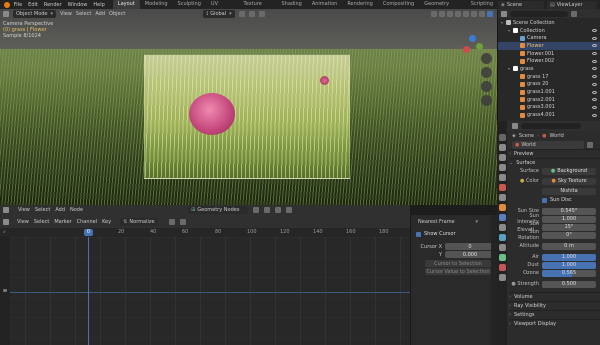 This screenshot has width=600, height=345. I want to click on strength-field: 0.500, so click(569, 284).